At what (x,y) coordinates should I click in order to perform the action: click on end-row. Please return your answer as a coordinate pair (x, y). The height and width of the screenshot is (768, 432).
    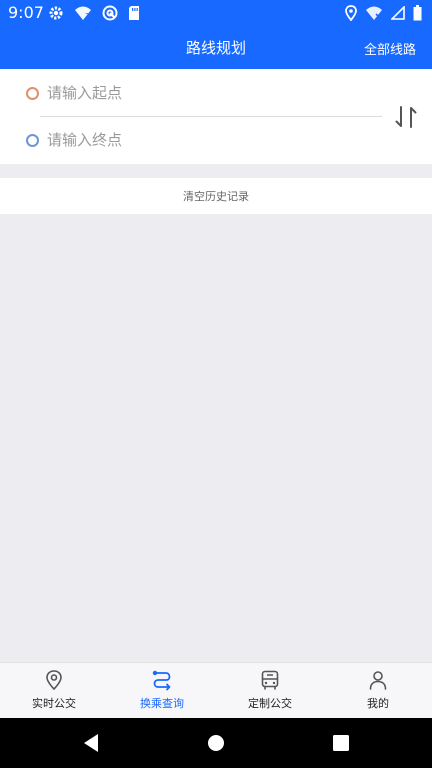
    Looking at the image, I should click on (196, 140).